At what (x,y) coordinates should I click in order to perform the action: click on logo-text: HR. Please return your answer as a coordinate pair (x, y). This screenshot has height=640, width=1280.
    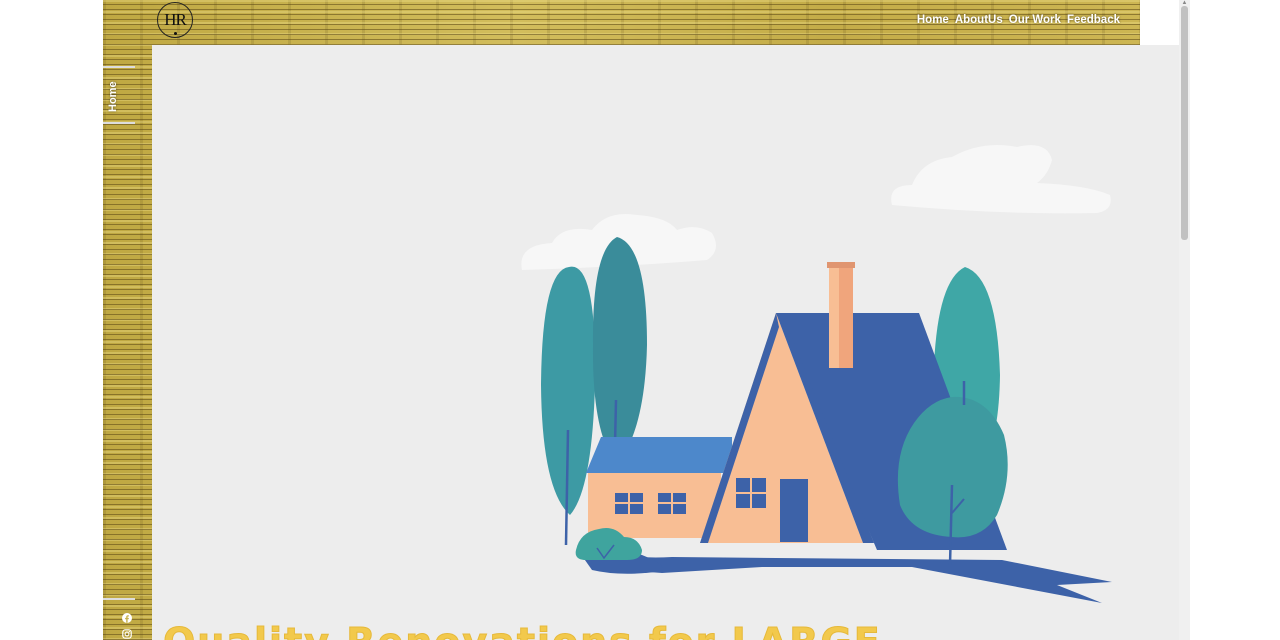
    Looking at the image, I should click on (175, 19).